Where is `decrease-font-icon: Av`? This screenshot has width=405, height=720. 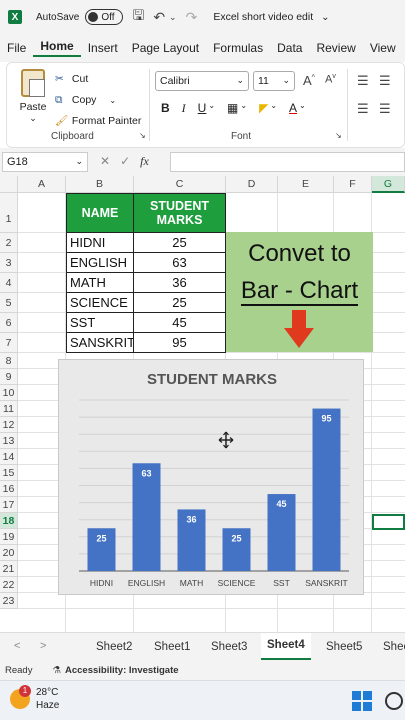 decrease-font-icon: Av is located at coordinates (330, 79).